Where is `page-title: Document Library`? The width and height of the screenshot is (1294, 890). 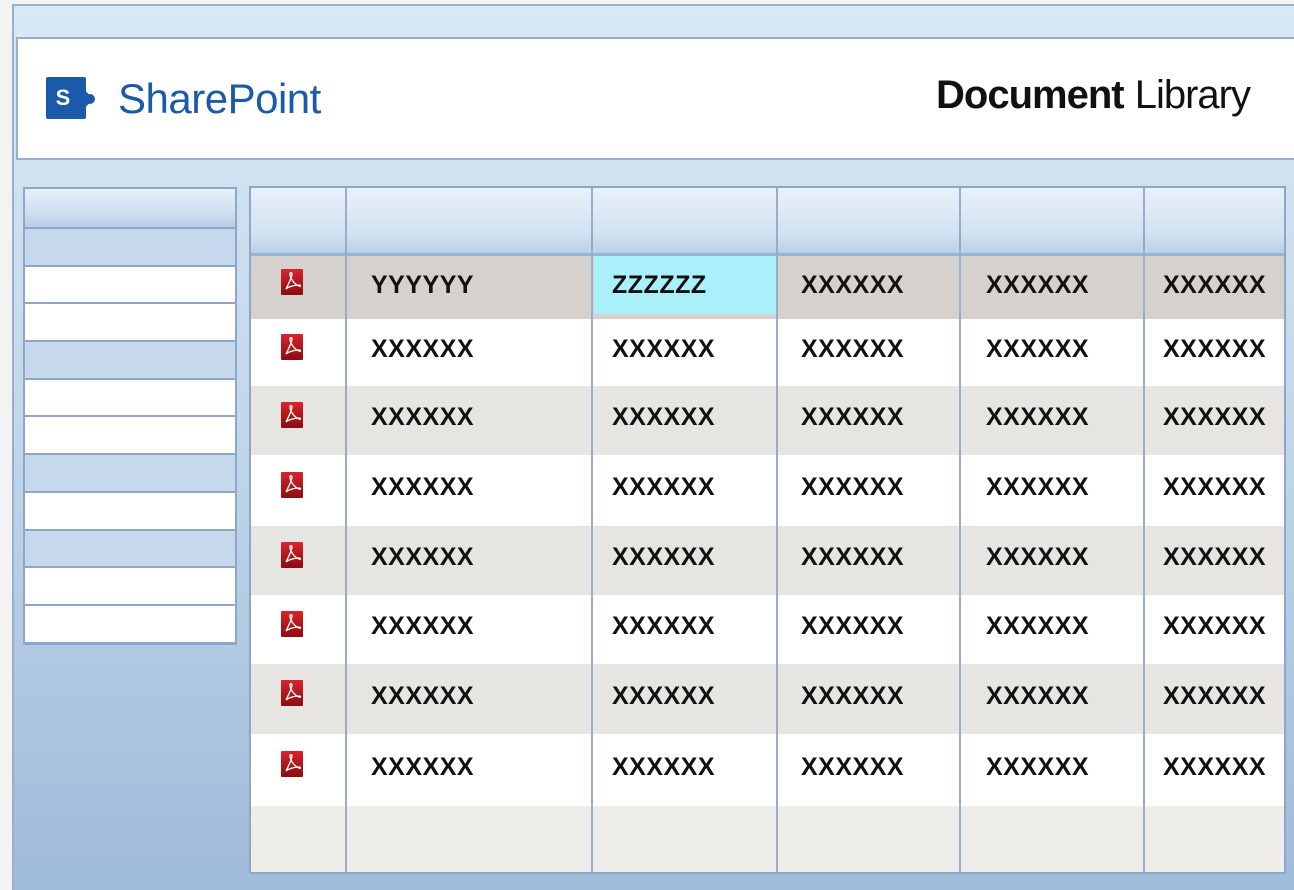
page-title: Document Library is located at coordinates (1093, 95).